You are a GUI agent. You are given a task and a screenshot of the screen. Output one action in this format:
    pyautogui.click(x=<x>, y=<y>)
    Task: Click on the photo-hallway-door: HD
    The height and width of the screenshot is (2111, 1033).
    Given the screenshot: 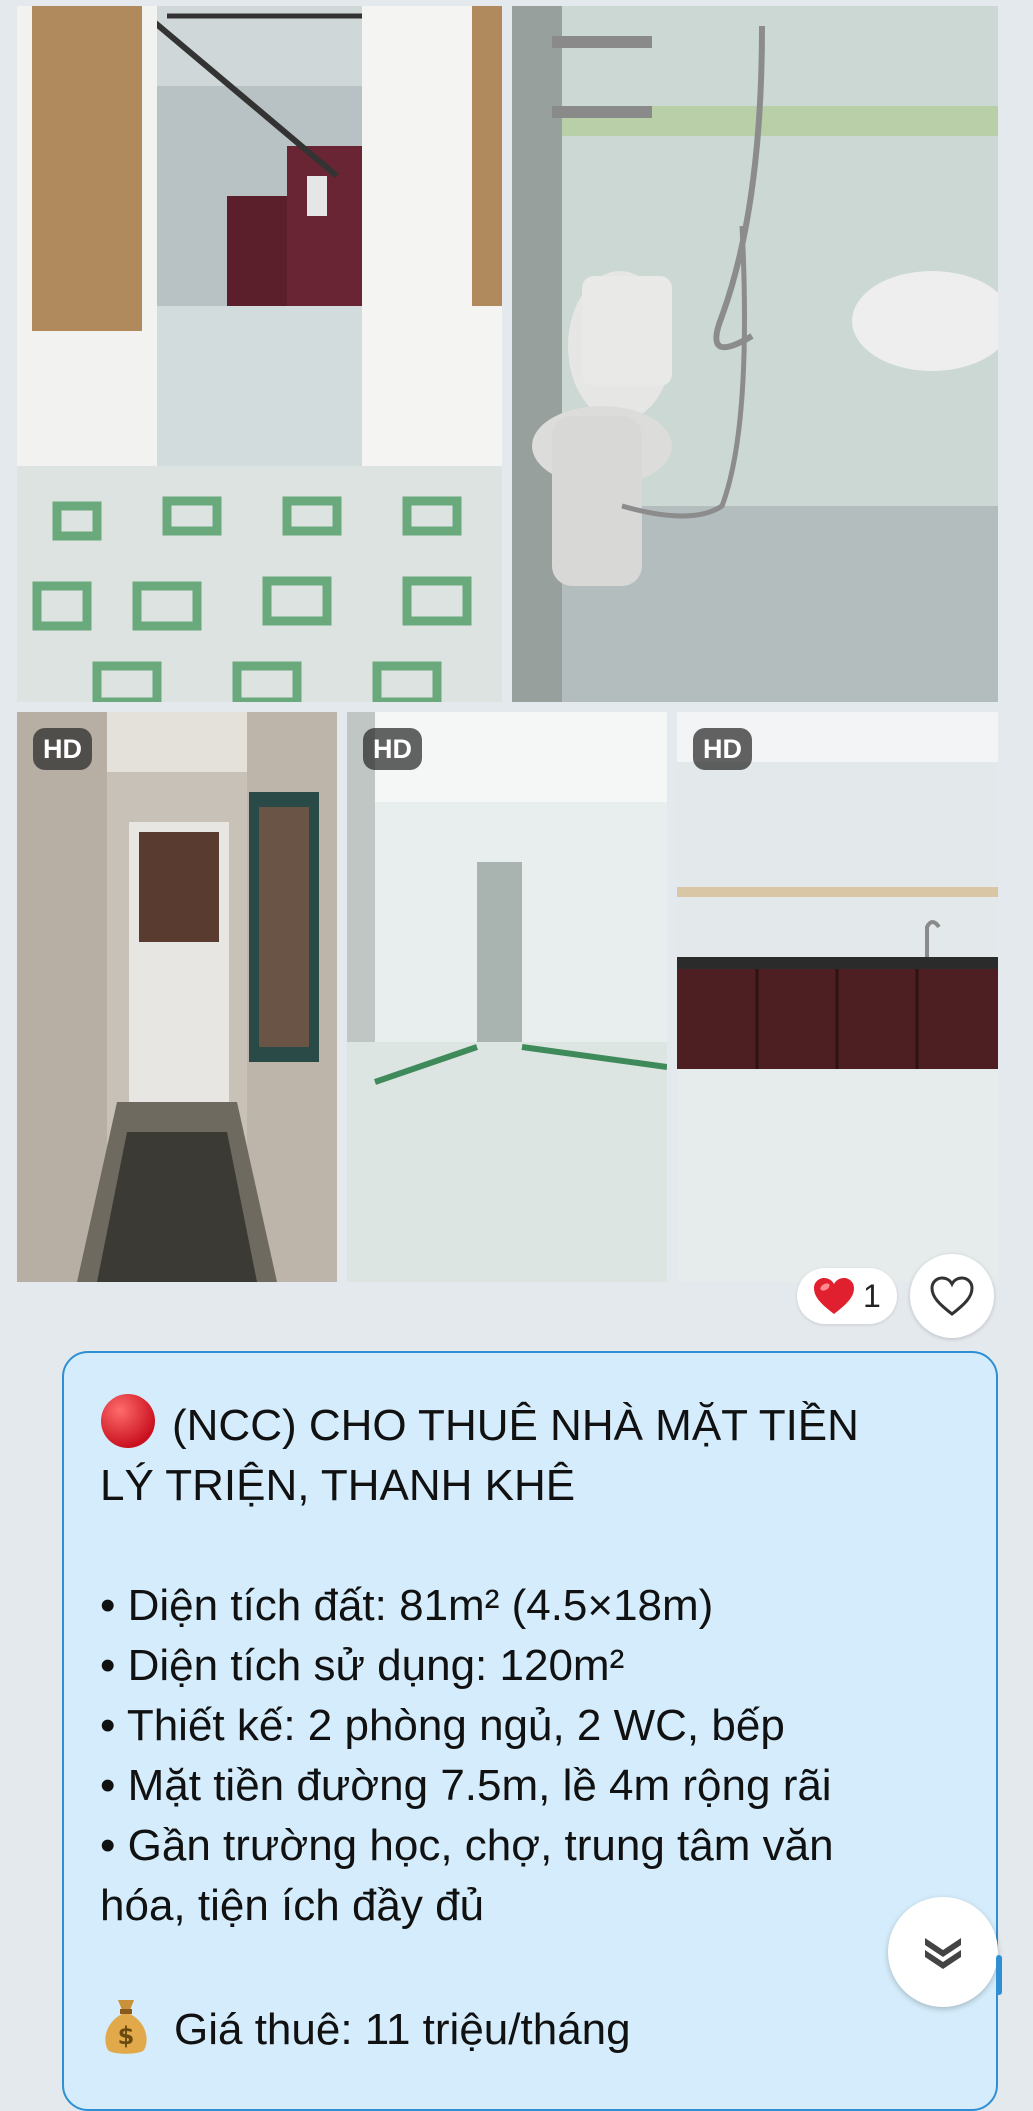 What is the action you would take?
    pyautogui.click(x=177, y=997)
    